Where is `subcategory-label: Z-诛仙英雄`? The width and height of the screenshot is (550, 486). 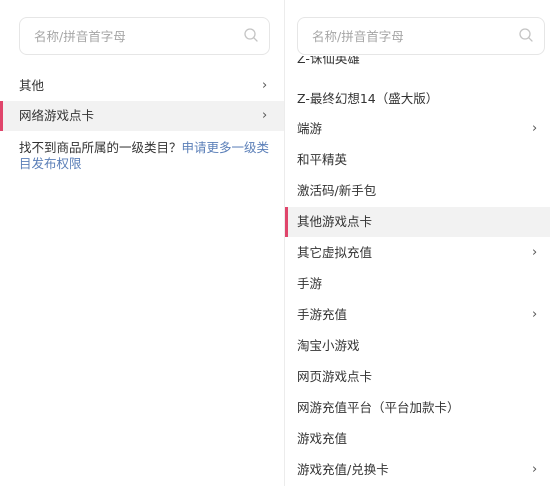
subcategory-label: Z-诛仙英雄 is located at coordinates (328, 61).